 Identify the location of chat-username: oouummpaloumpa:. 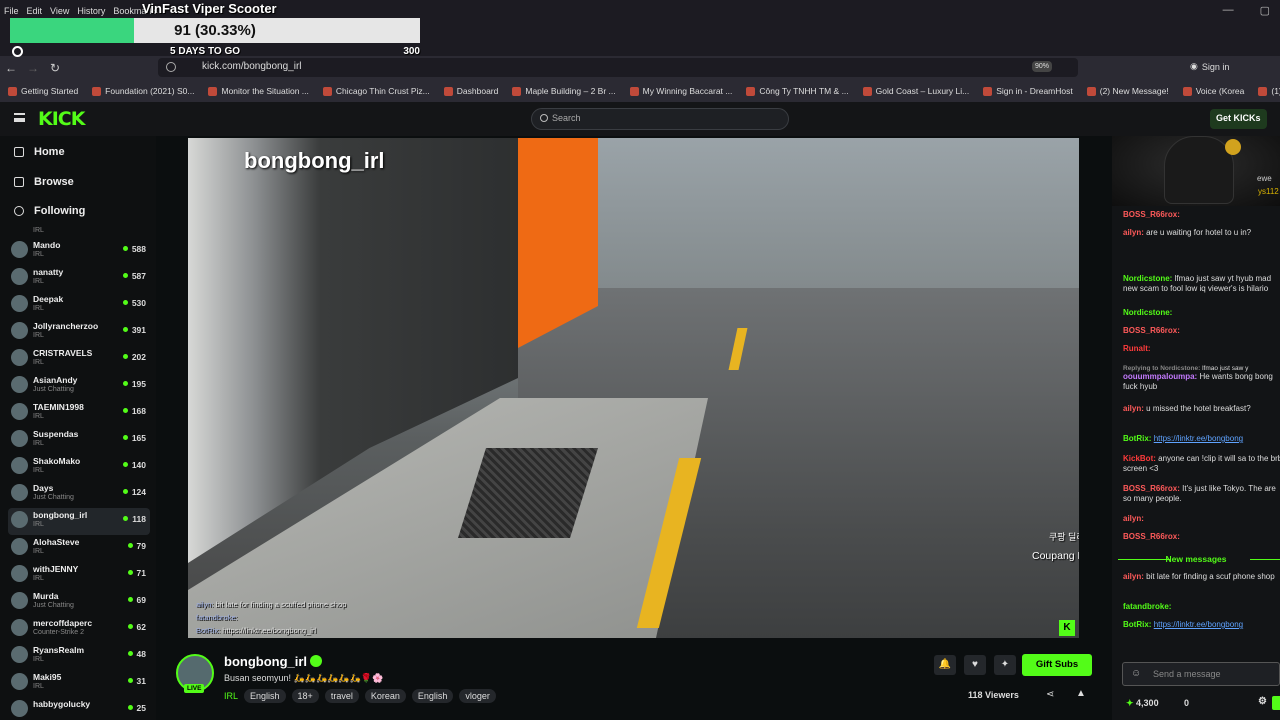
(1160, 376).